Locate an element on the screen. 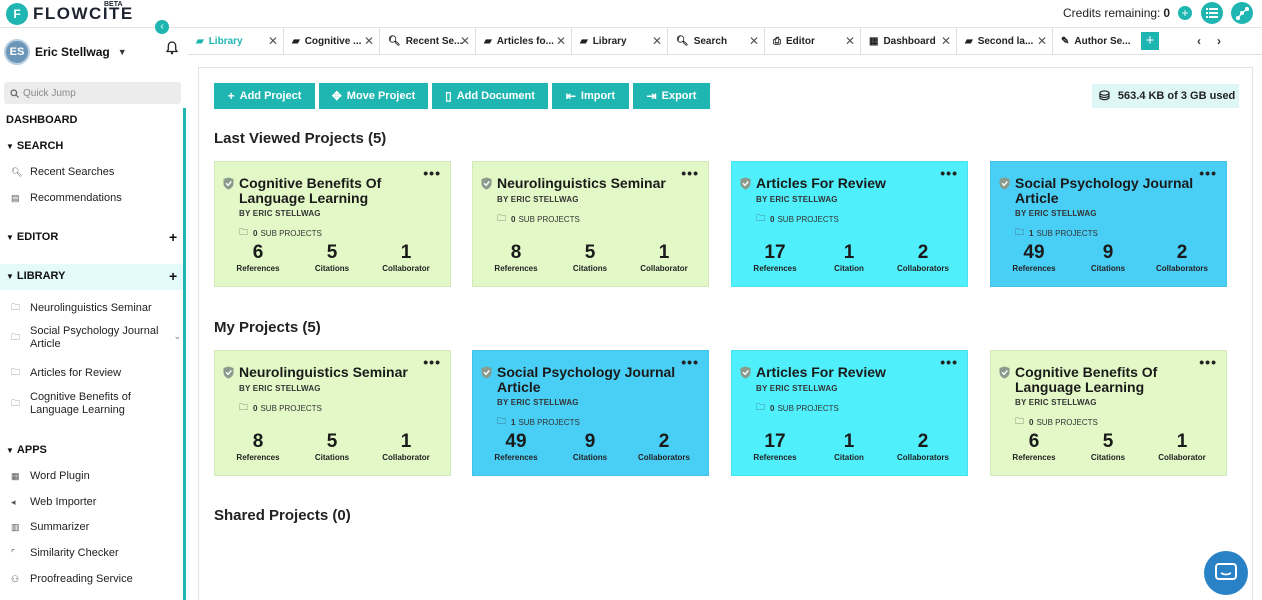 Image resolution: width=1262 pixels, height=600 pixels. sidebar-item-summarizer: ▥ Summarizer is located at coordinates (95, 527).